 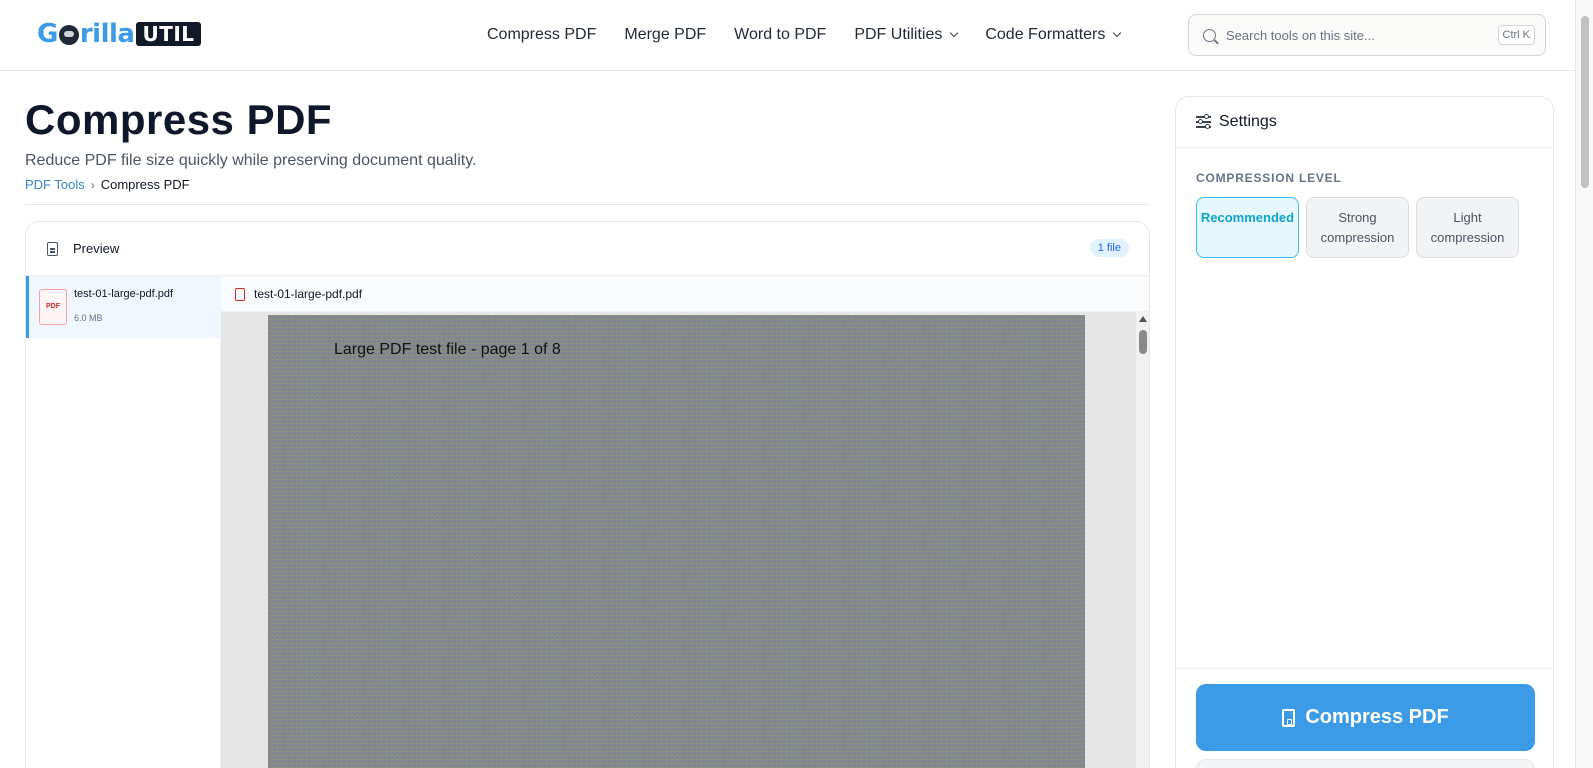 What do you see at coordinates (447, 349) in the screenshot?
I see `pdf-page-text: Large PDF test file - page 1 of 8` at bounding box center [447, 349].